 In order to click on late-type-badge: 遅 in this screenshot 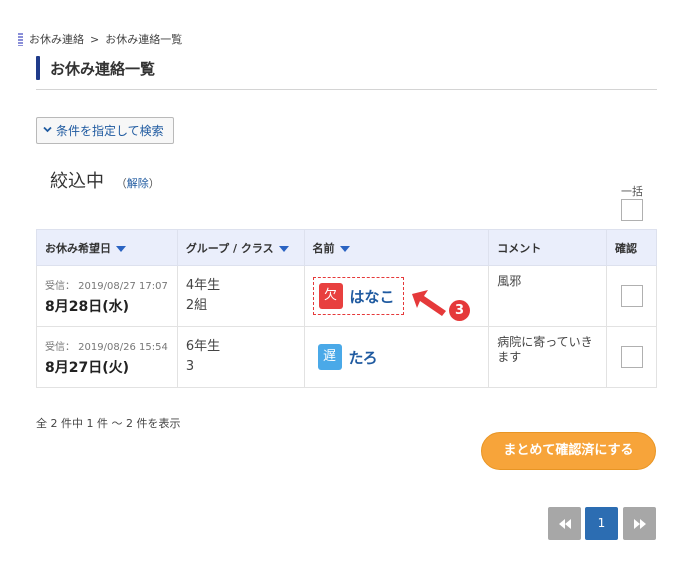, I will do `click(329, 357)`.